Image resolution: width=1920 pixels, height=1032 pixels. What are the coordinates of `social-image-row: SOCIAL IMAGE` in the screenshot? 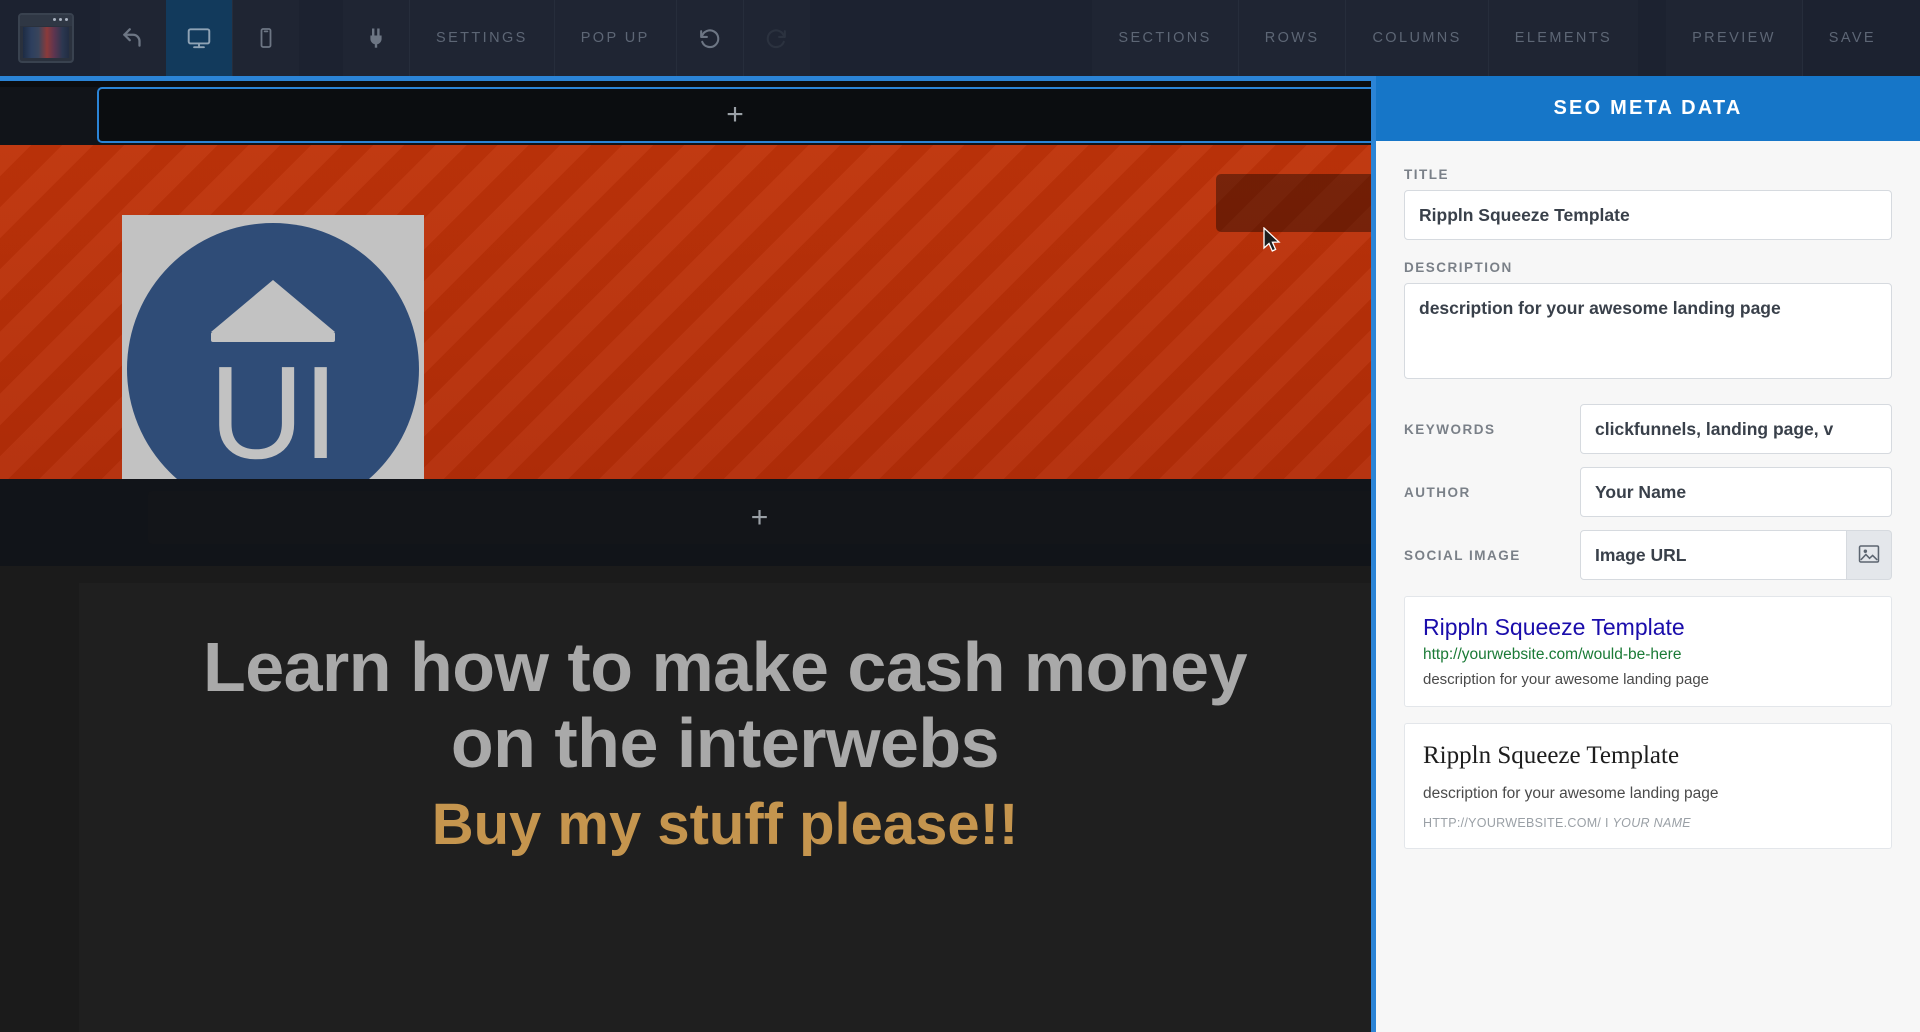 It's located at (1648, 555).